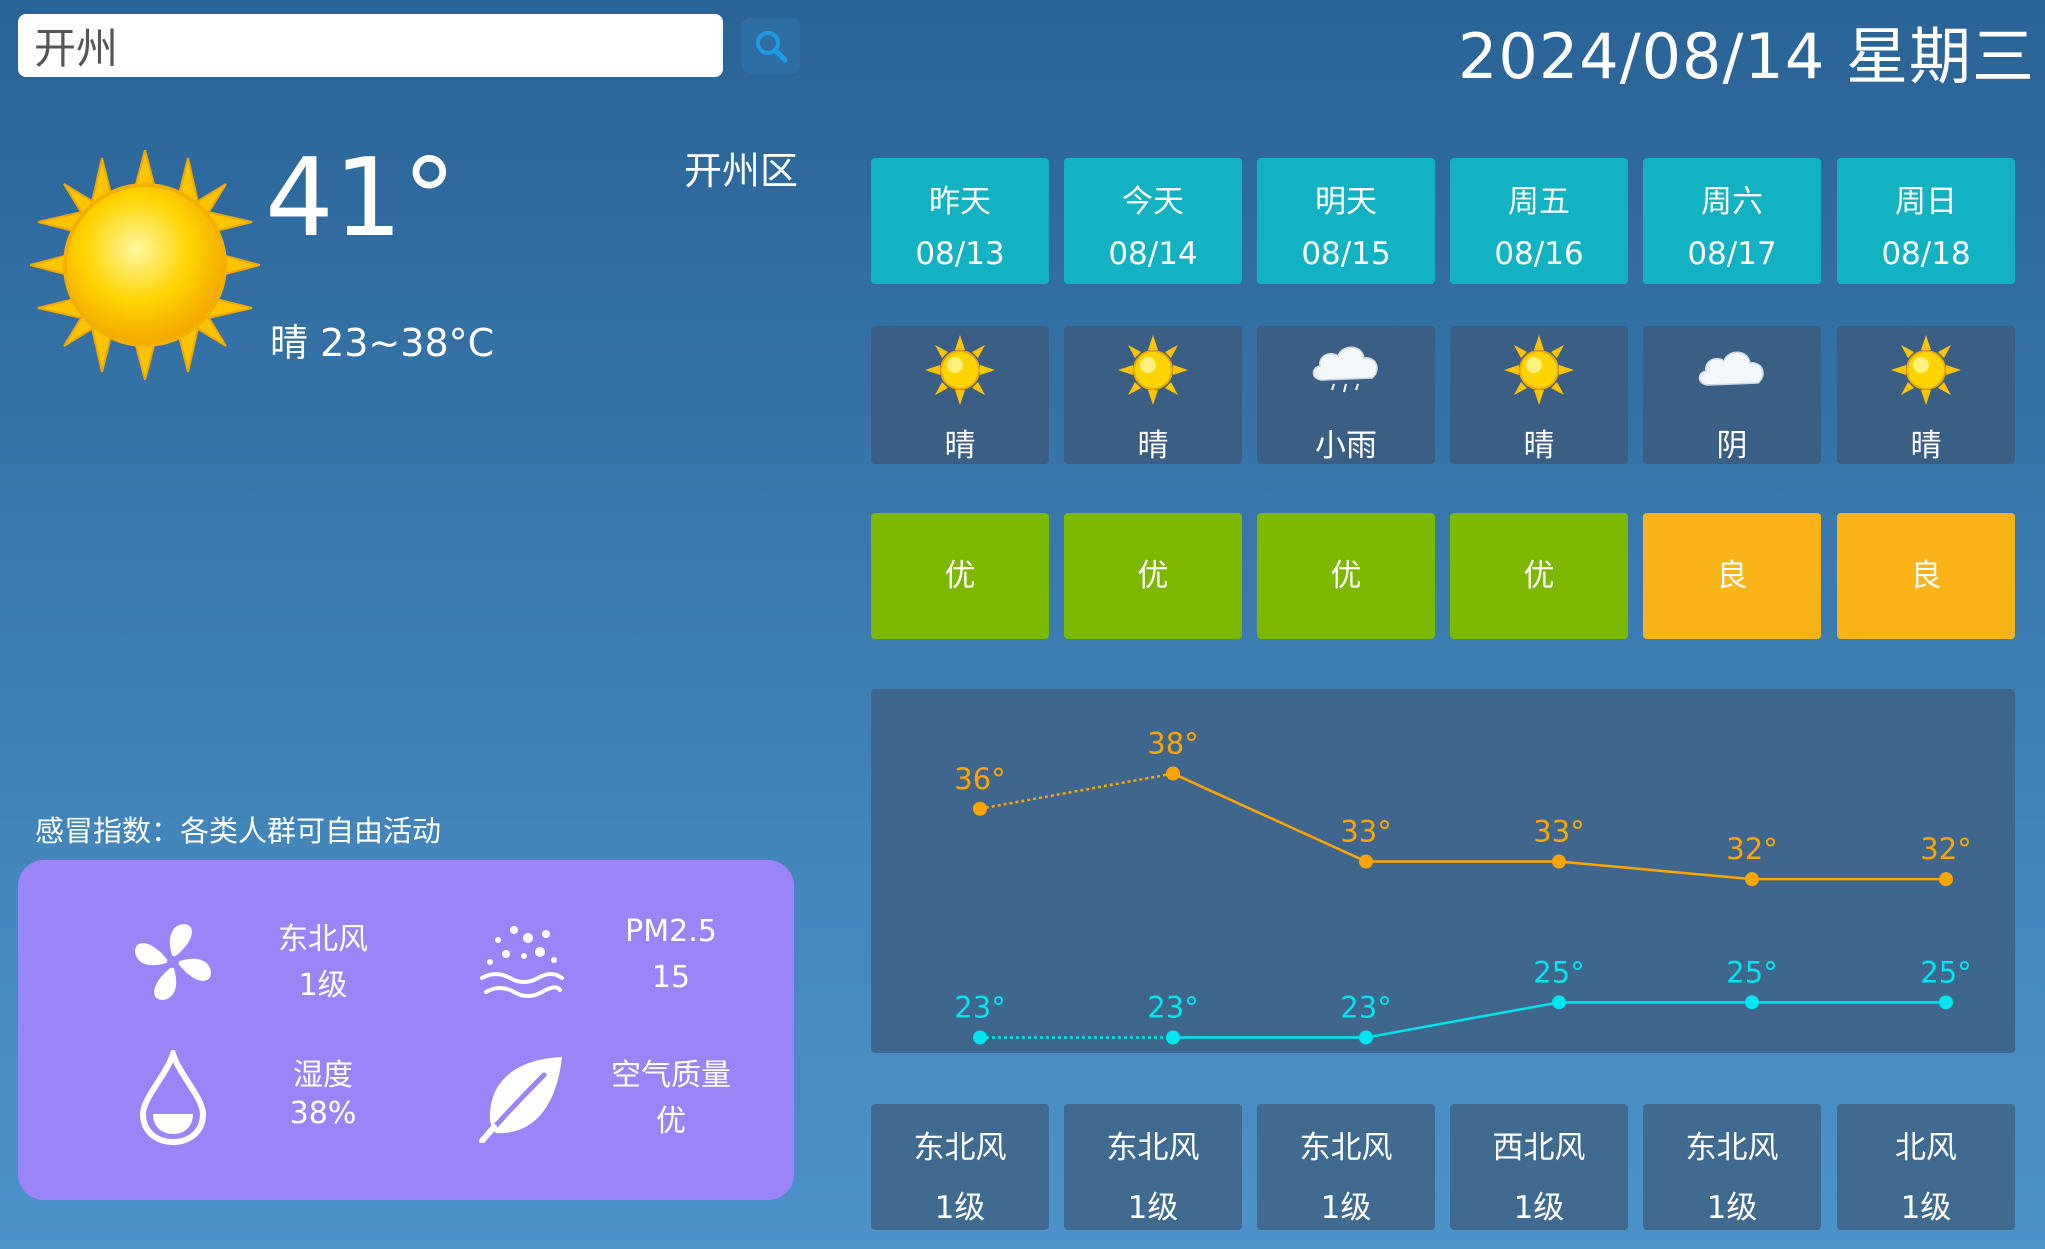 The width and height of the screenshot is (2045, 1249). I want to click on air-quality-info: 空气质量 优, so click(636, 1098).